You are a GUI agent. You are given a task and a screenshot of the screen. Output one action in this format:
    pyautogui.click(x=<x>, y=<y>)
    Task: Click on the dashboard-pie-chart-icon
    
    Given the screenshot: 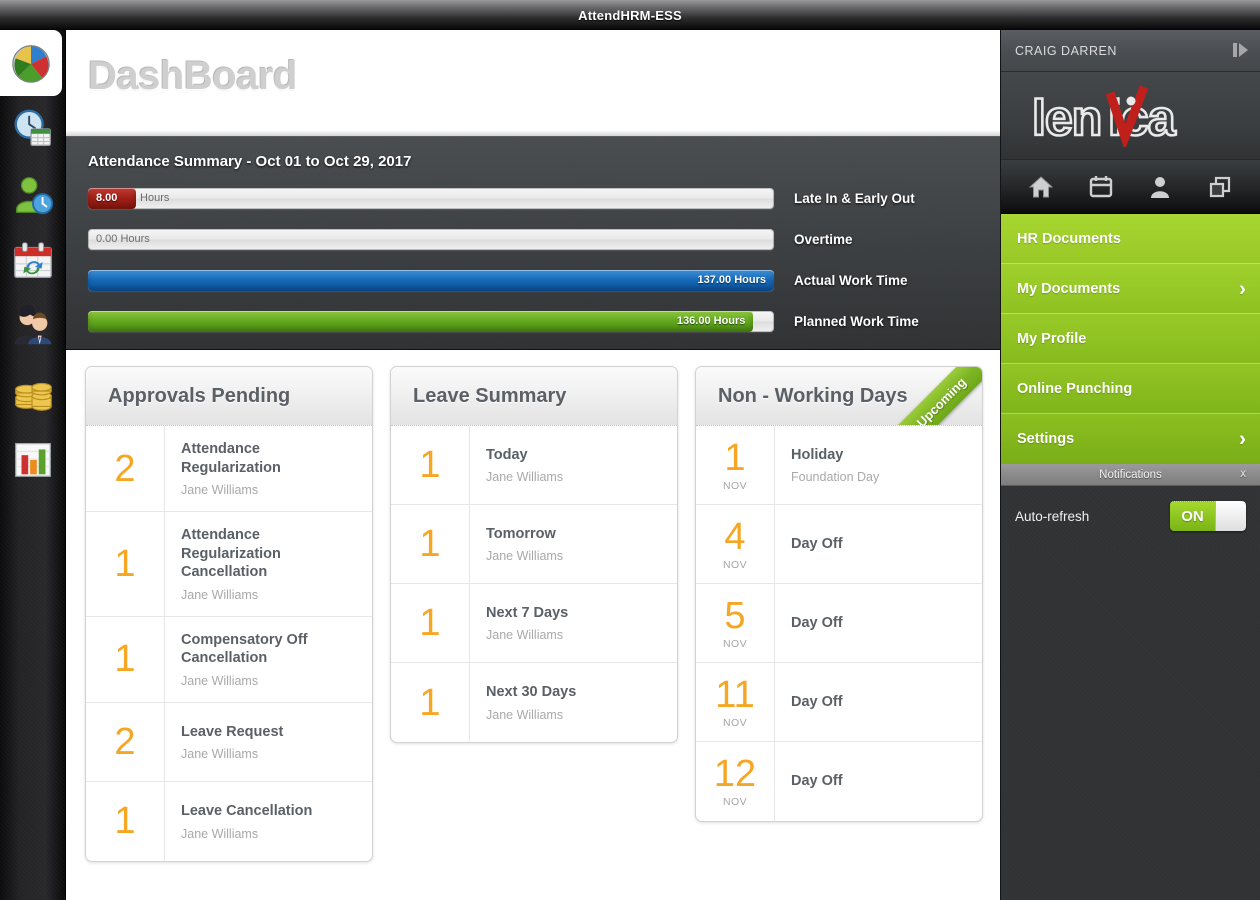 What is the action you would take?
    pyautogui.click(x=31, y=64)
    